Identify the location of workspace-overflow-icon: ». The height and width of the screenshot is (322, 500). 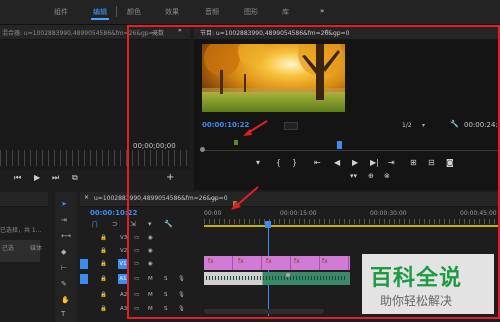
(322, 11).